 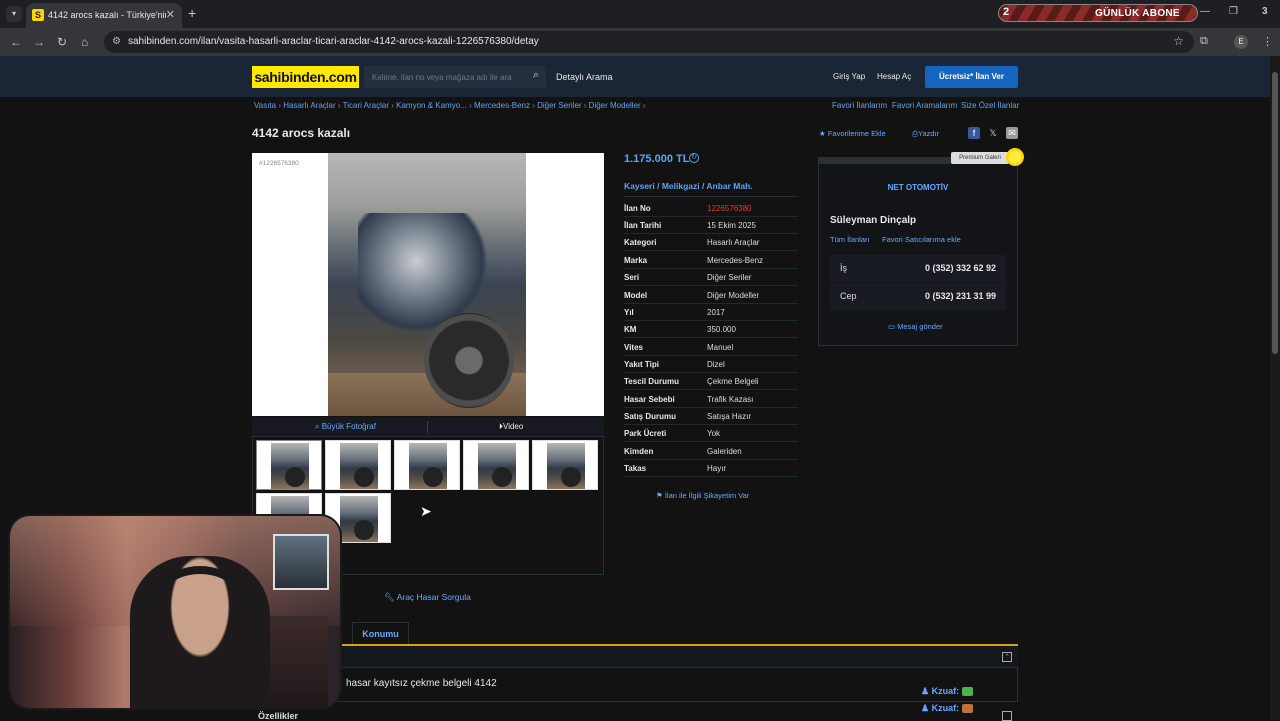 What do you see at coordinates (711, 312) in the screenshot?
I see `detail-row: Yıl 2017` at bounding box center [711, 312].